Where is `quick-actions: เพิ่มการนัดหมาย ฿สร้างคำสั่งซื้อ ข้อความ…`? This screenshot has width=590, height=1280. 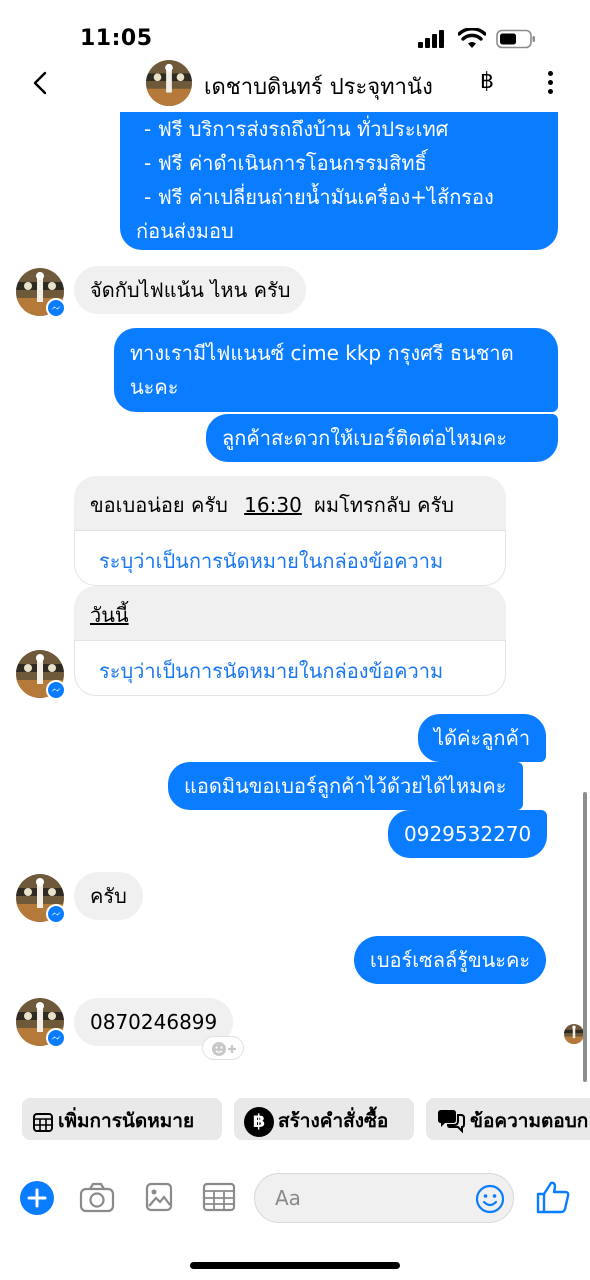
quick-actions: เพิ่มการนัดหมาย ฿สร้างคำสั่งซื้อ ข้อความ… is located at coordinates (295, 1121).